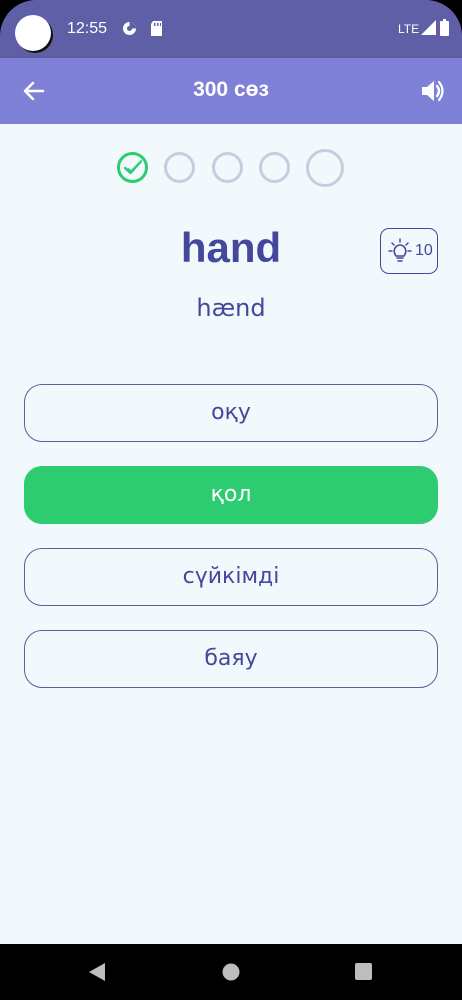 Image resolution: width=462 pixels, height=1000 pixels. Describe the element at coordinates (33, 33) in the screenshot. I see `camera-cutout` at that location.